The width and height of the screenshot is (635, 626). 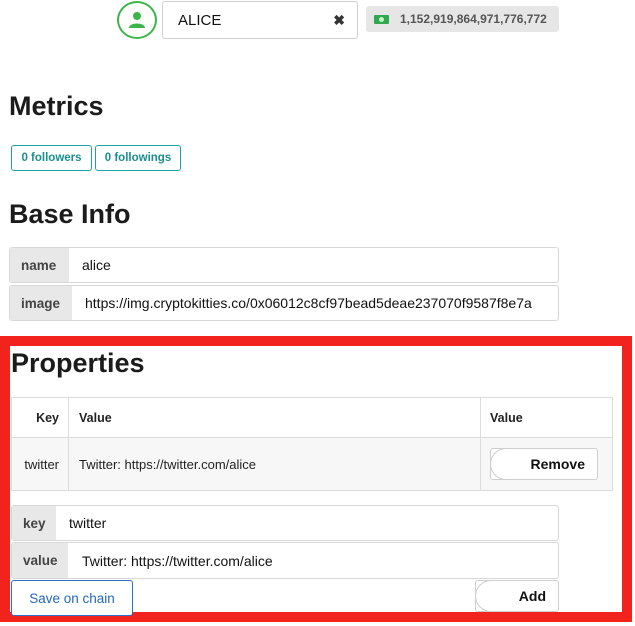 I want to click on key-field: key twitter, so click(x=285, y=523).